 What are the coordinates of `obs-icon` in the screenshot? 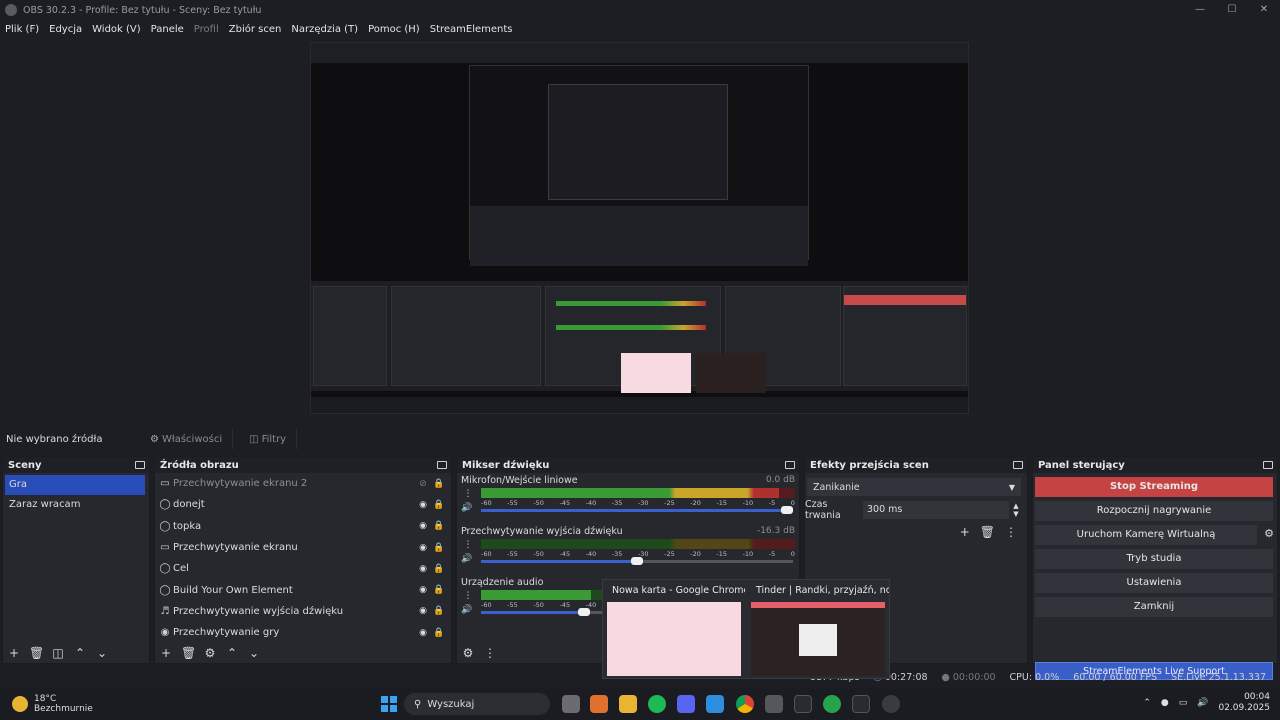 It's located at (891, 704).